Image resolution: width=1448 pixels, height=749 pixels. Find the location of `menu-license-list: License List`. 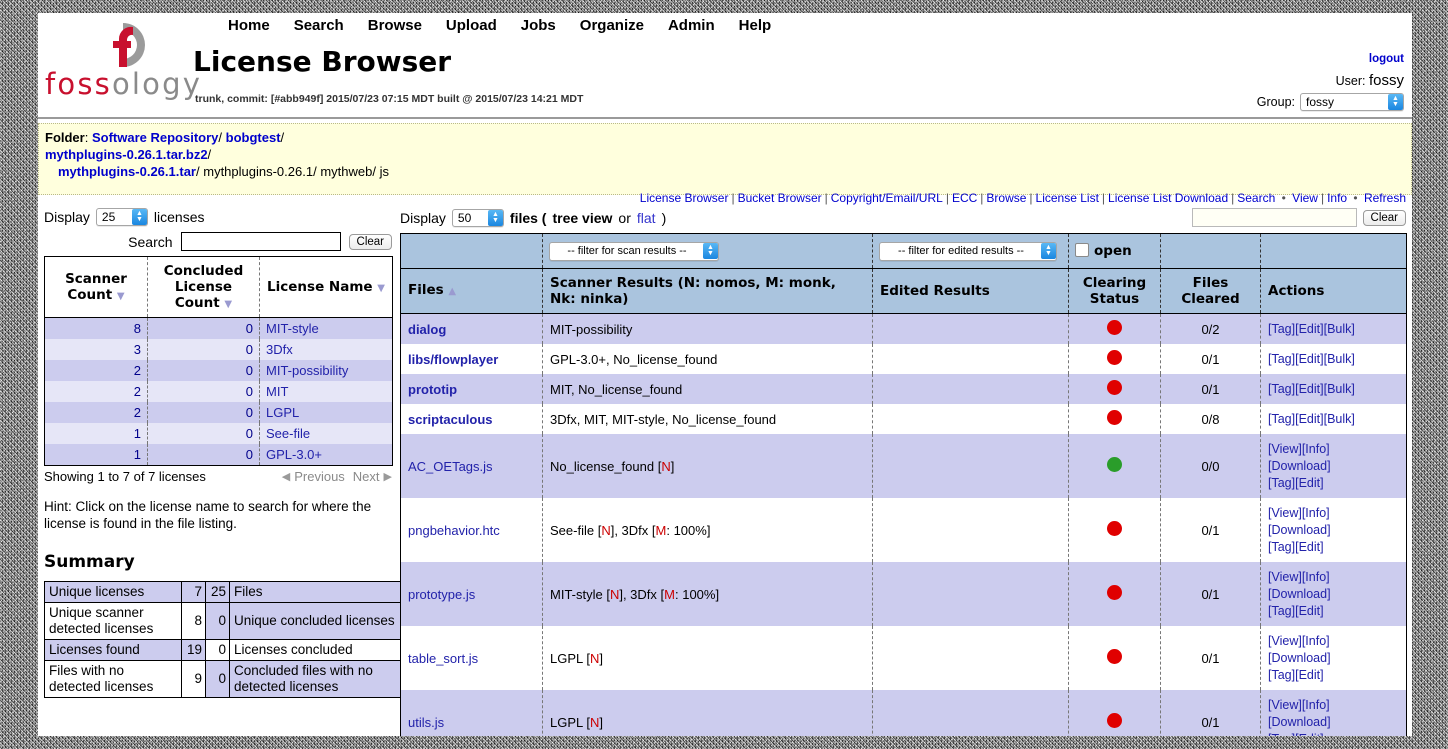

menu-license-list: License List is located at coordinates (1067, 198).